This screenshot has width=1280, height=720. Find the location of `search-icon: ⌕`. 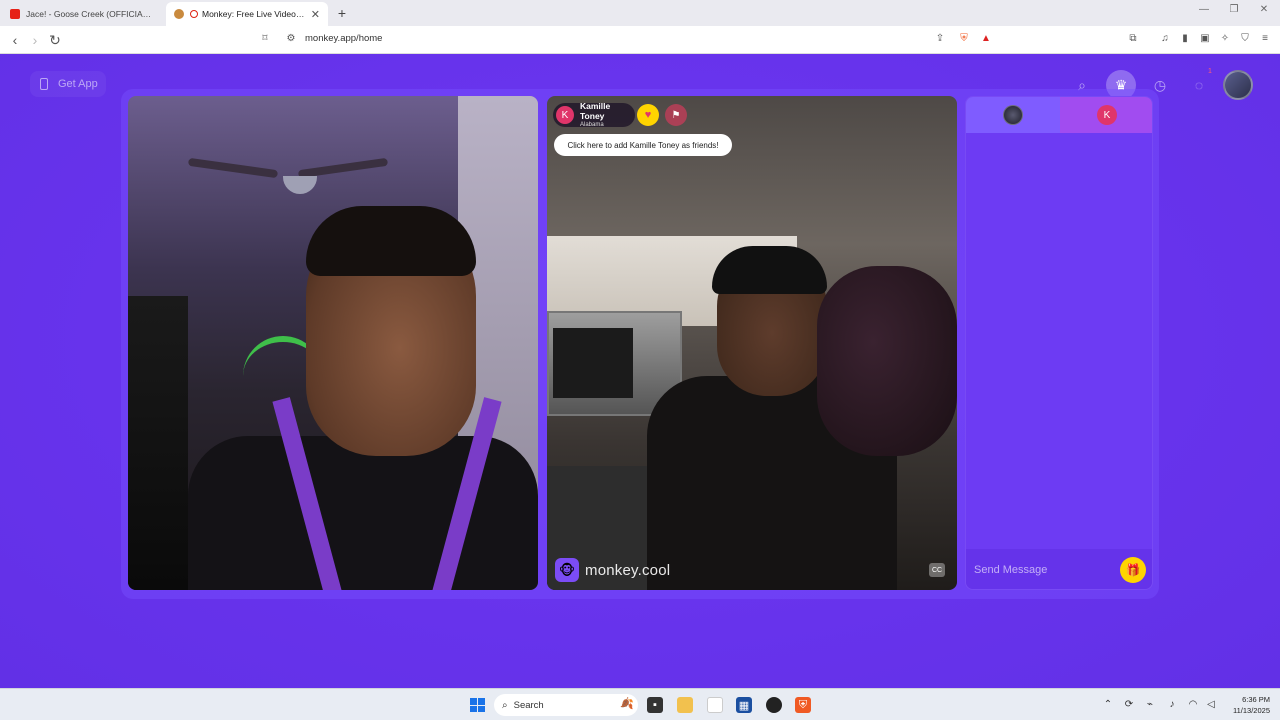

search-icon: ⌕ is located at coordinates (505, 705).